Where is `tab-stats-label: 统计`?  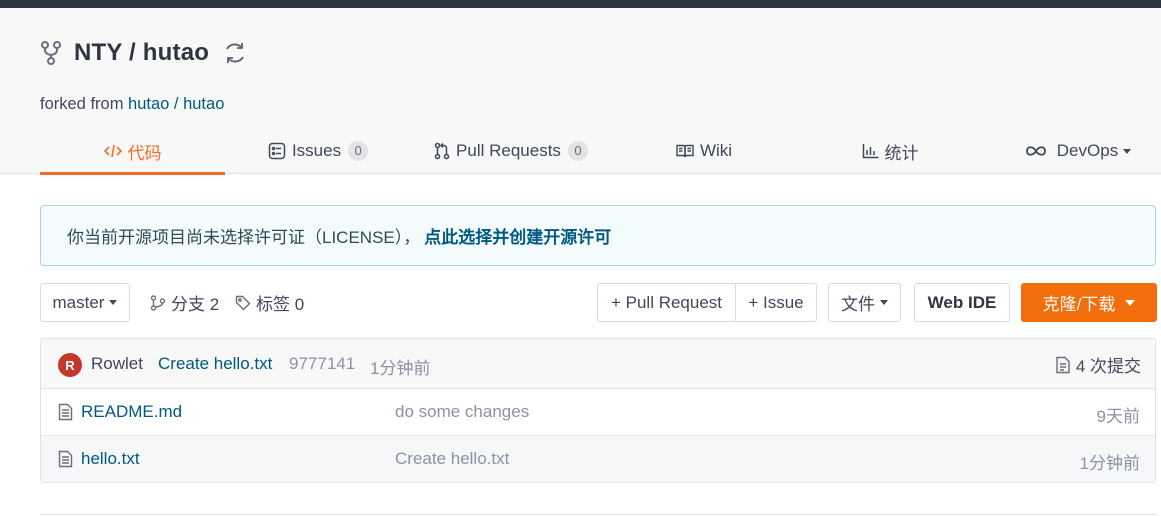
tab-stats-label: 统计 is located at coordinates (901, 153).